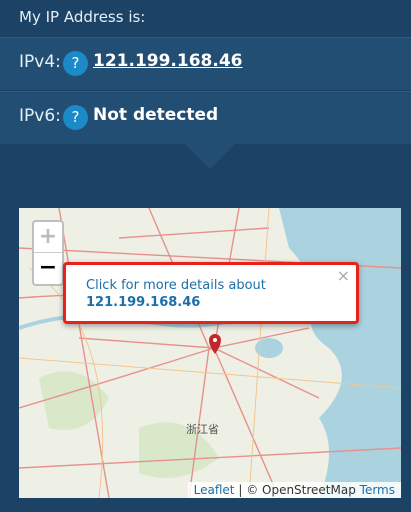  I want to click on close-icon: ×, so click(343, 275).